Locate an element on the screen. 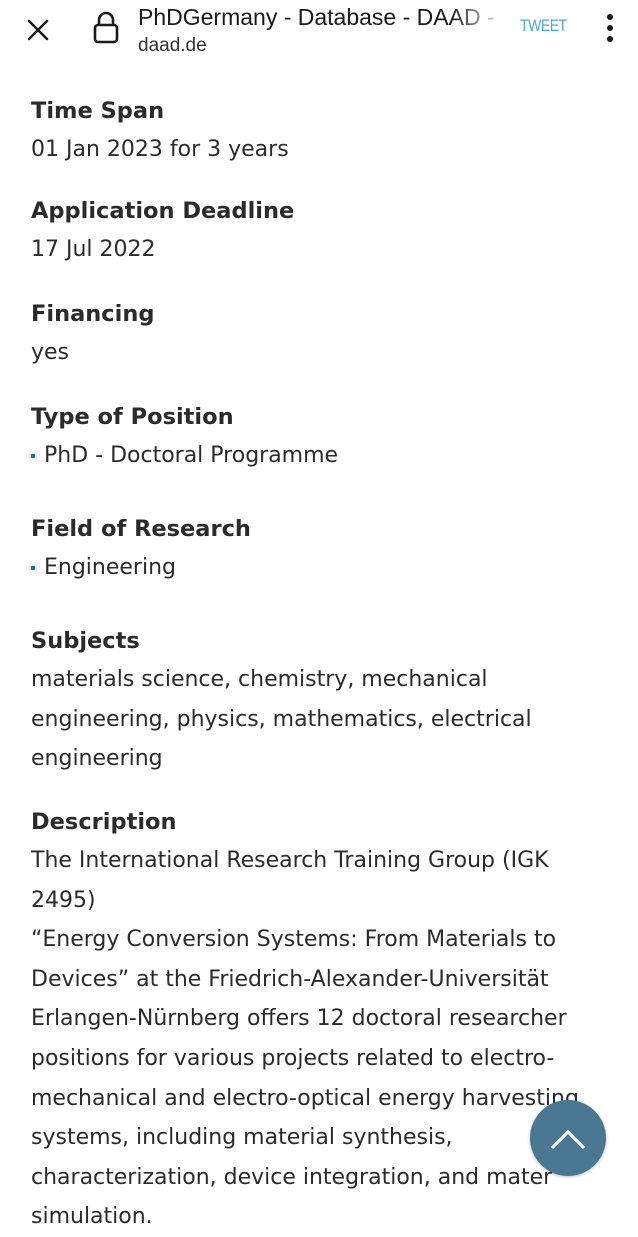 The width and height of the screenshot is (638, 1237). url-area: PhDGermany - Database - DAAD - daad.de is located at coordinates (322, 30).